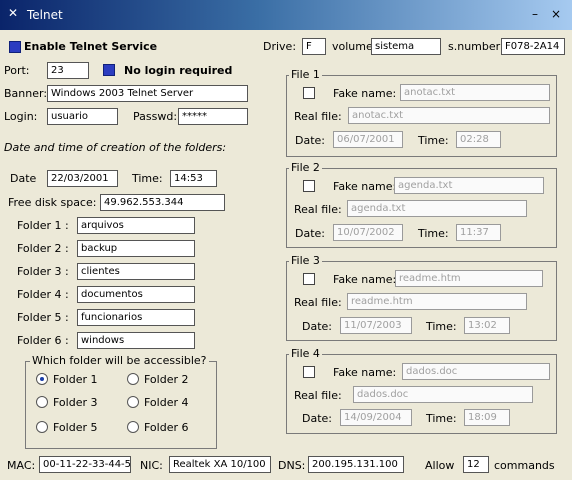  Describe the element at coordinates (476, 371) in the screenshot. I see `file-4-fake-field: dados.doc` at that location.